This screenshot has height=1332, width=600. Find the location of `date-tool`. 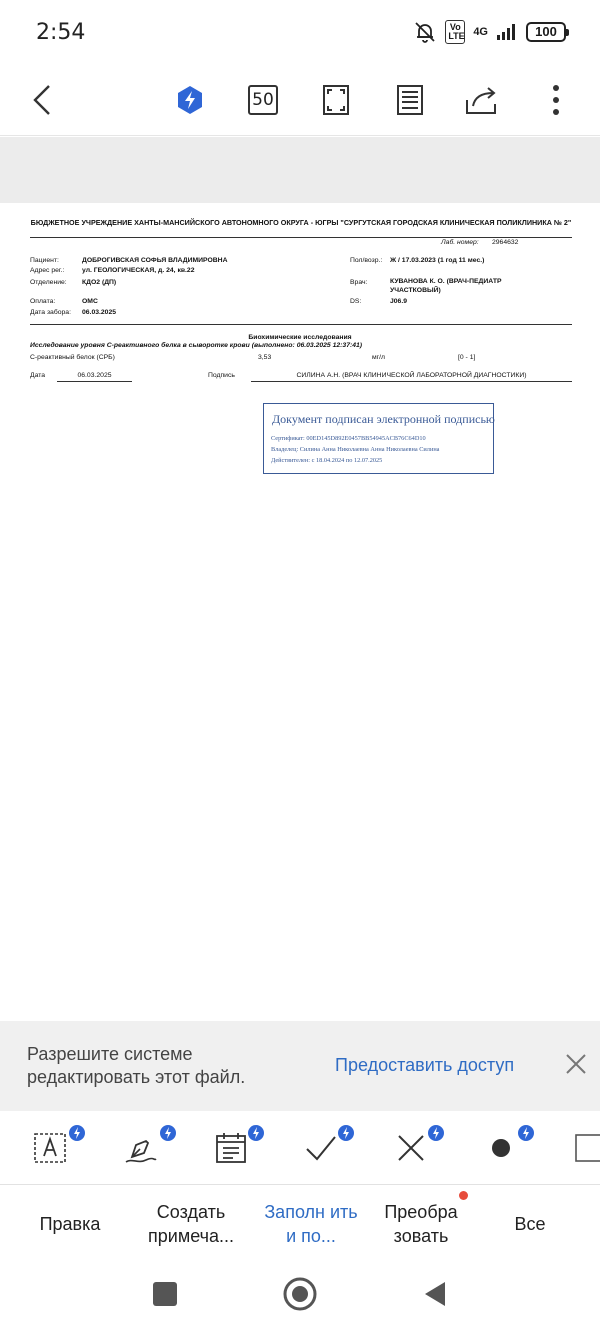

date-tool is located at coordinates (239, 1148).